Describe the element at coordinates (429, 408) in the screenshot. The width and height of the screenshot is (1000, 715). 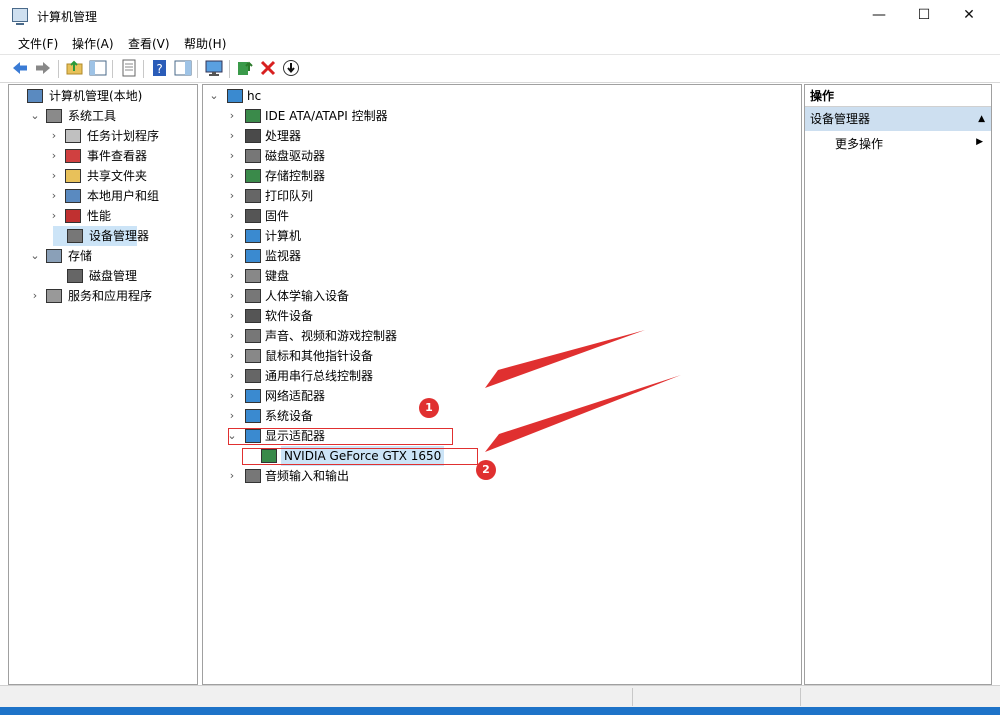
I see `badge-1: 1` at that location.